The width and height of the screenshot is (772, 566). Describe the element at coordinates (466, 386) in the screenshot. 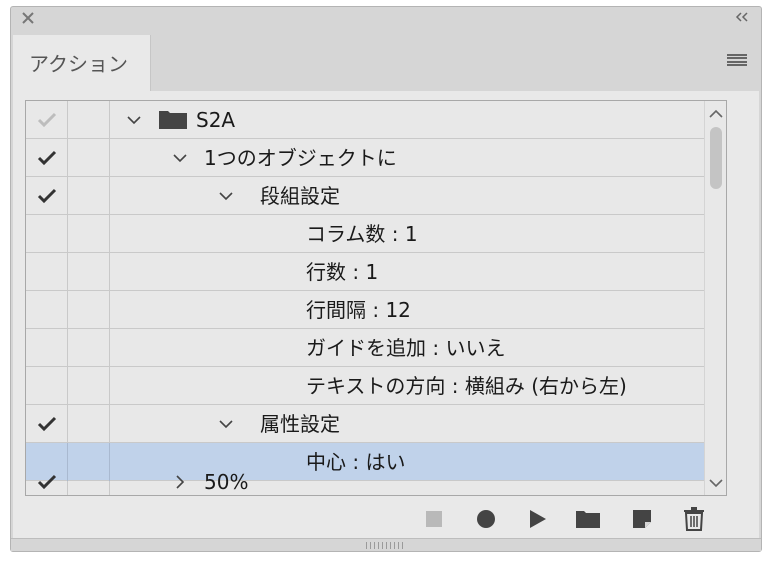

I see `action-label: テキストの方向 : 横組み (右から左)` at that location.